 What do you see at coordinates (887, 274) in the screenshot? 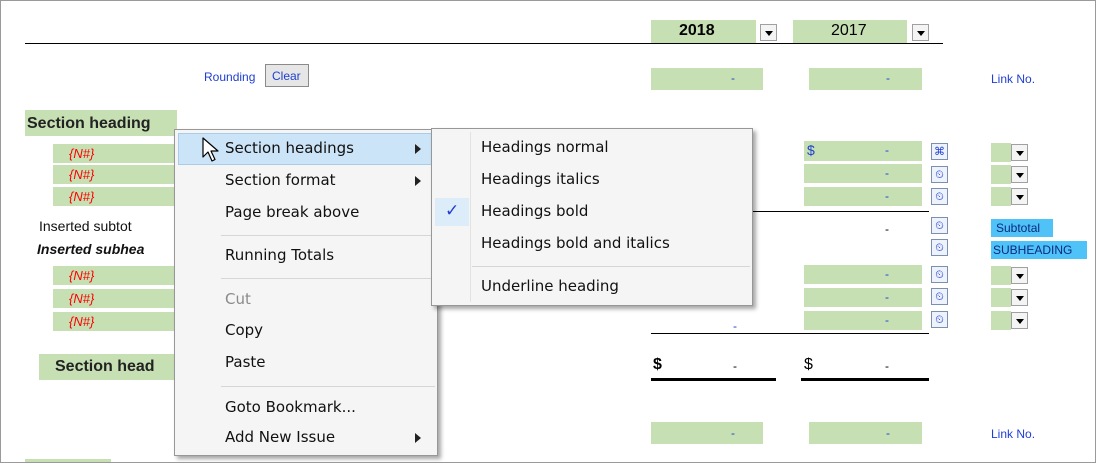
I see `val-2017-row4-dash: -` at bounding box center [887, 274].